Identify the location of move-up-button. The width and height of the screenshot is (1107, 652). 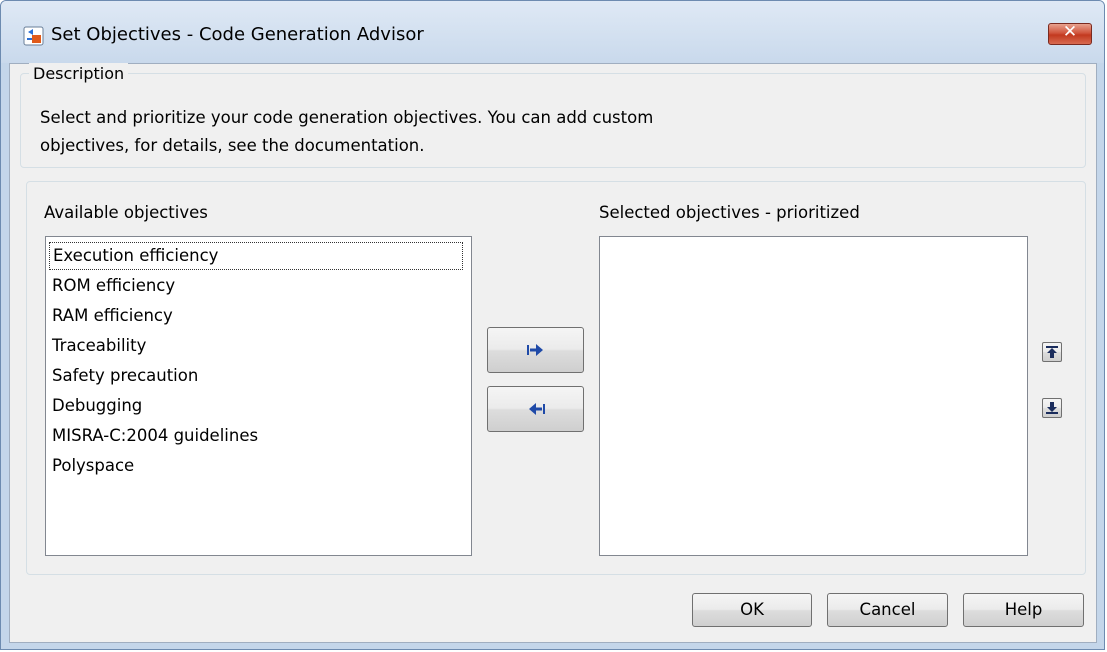
(1052, 352).